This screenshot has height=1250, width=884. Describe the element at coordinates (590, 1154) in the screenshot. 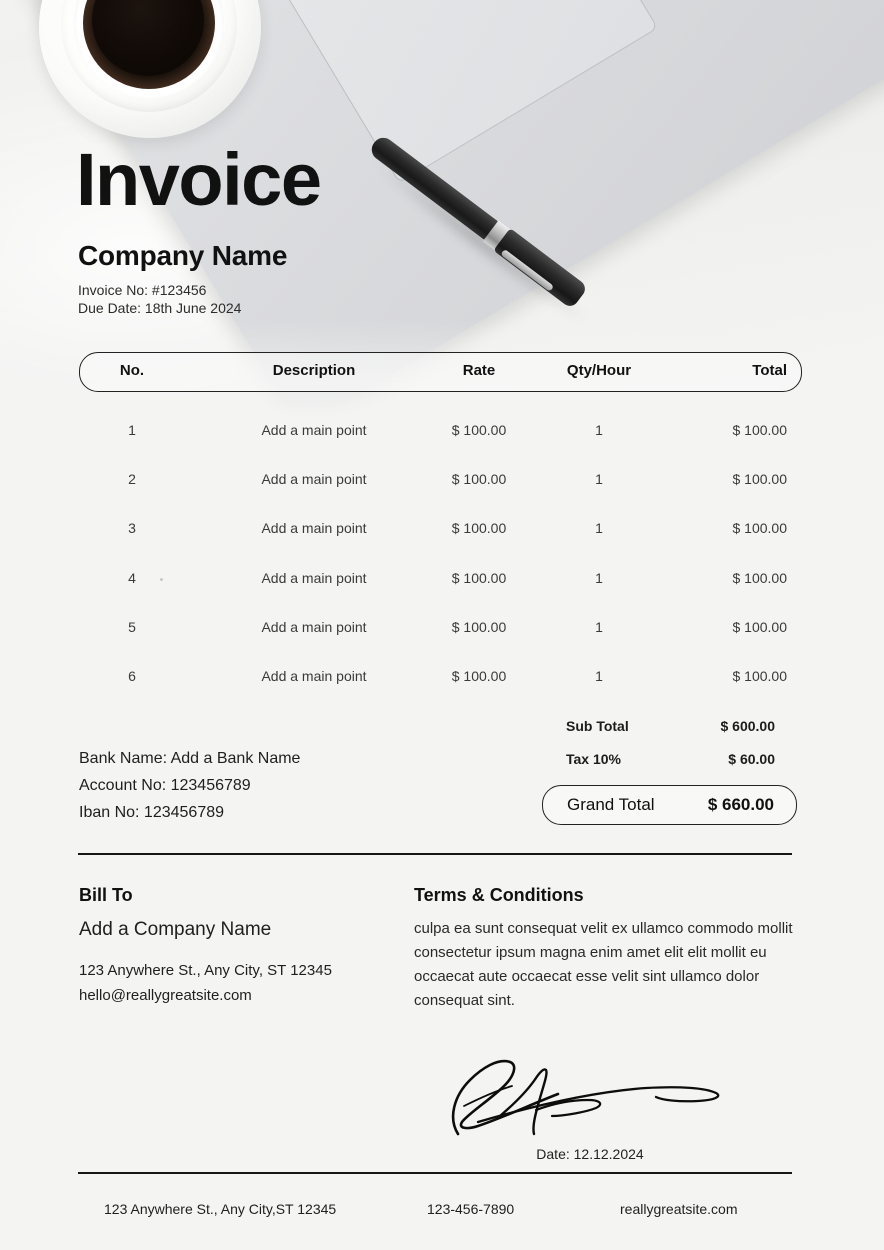

I see `signature-date: Date: 12.12.2024` at that location.